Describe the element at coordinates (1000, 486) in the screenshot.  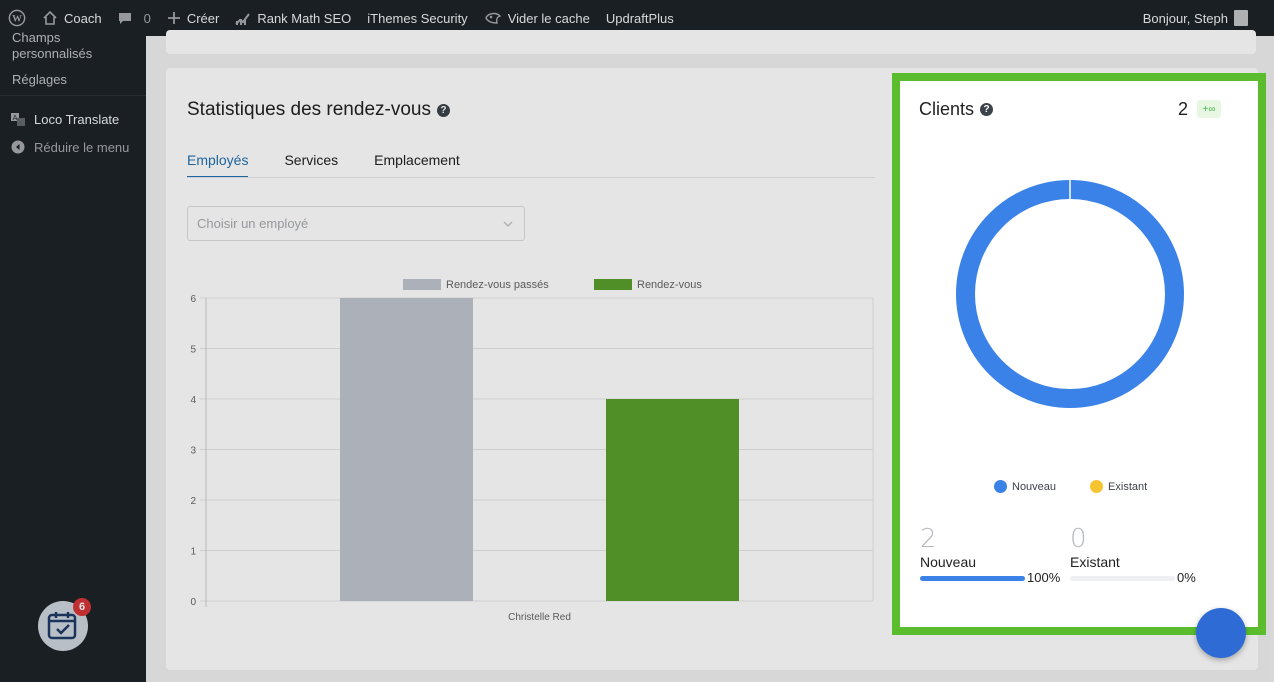
I see `legend-dot-nouveau` at that location.